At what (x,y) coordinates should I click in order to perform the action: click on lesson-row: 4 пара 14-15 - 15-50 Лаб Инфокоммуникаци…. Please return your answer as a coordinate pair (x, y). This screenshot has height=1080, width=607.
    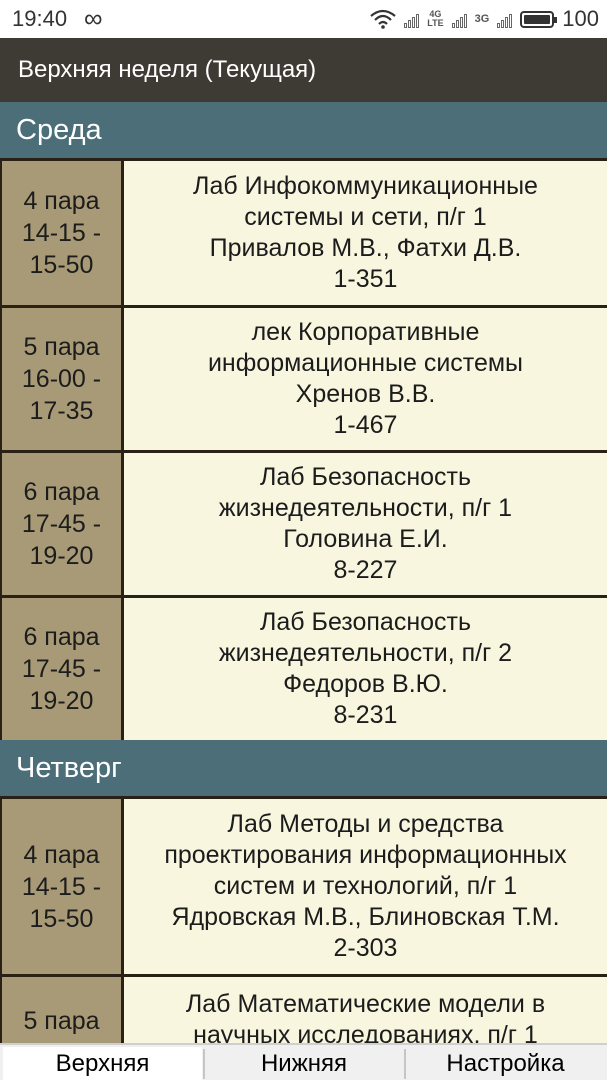
    Looking at the image, I should click on (303, 231).